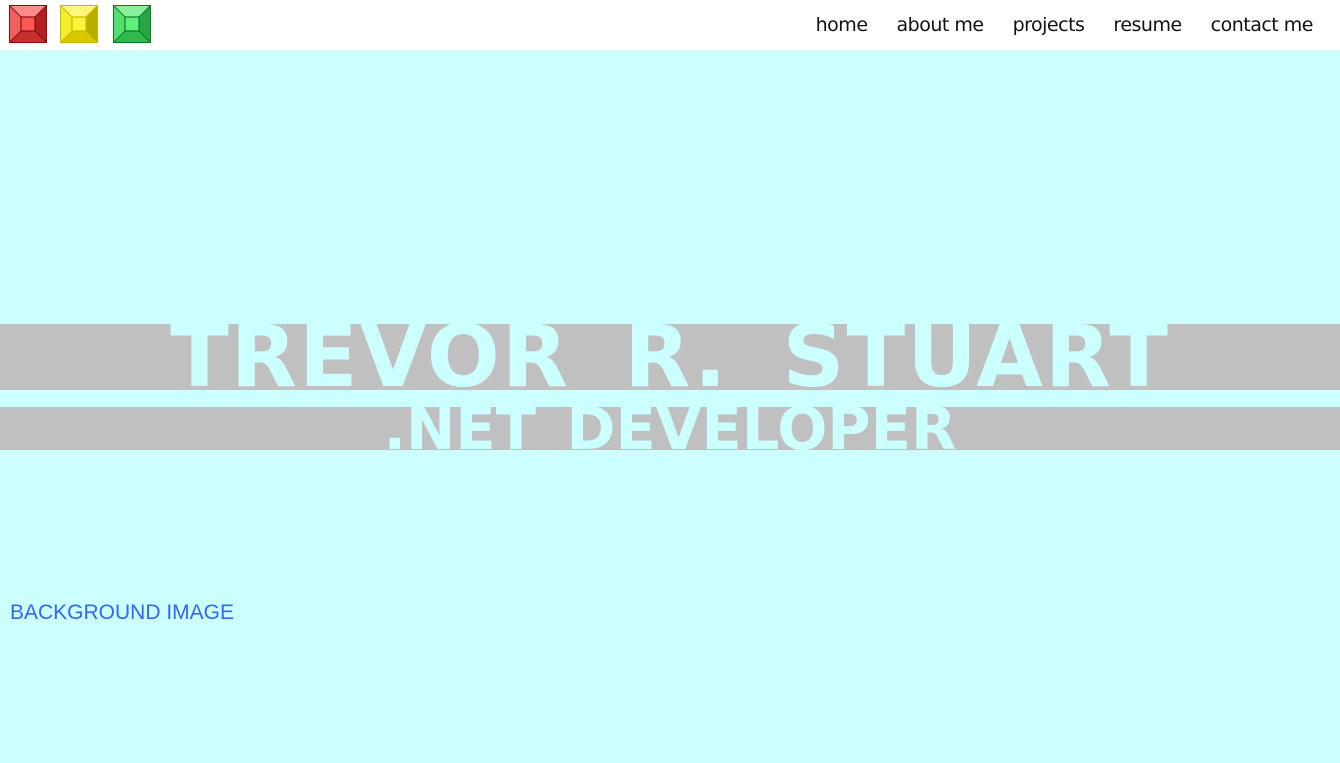 This screenshot has height=763, width=1340. What do you see at coordinates (670, 25) in the screenshot?
I see `top-bar: home about me projects resume contact me` at bounding box center [670, 25].